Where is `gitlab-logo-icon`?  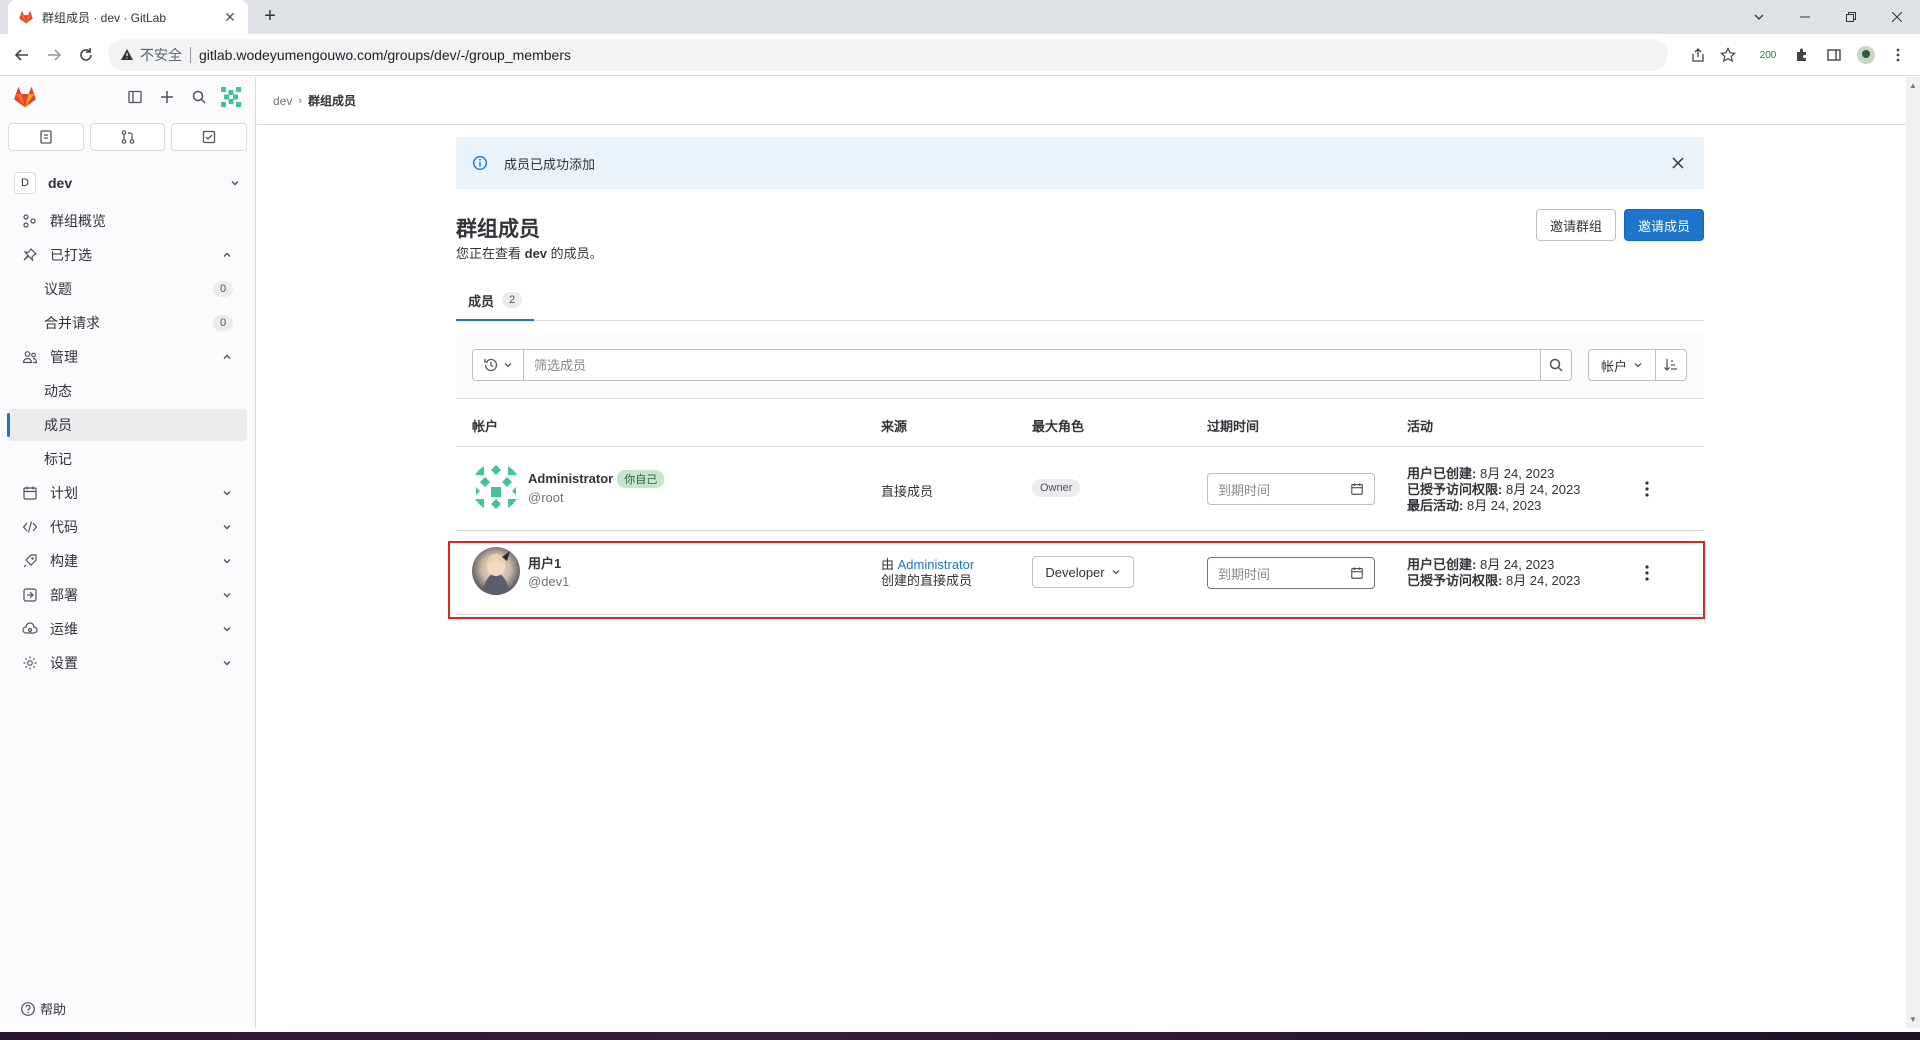 gitlab-logo-icon is located at coordinates (25, 97).